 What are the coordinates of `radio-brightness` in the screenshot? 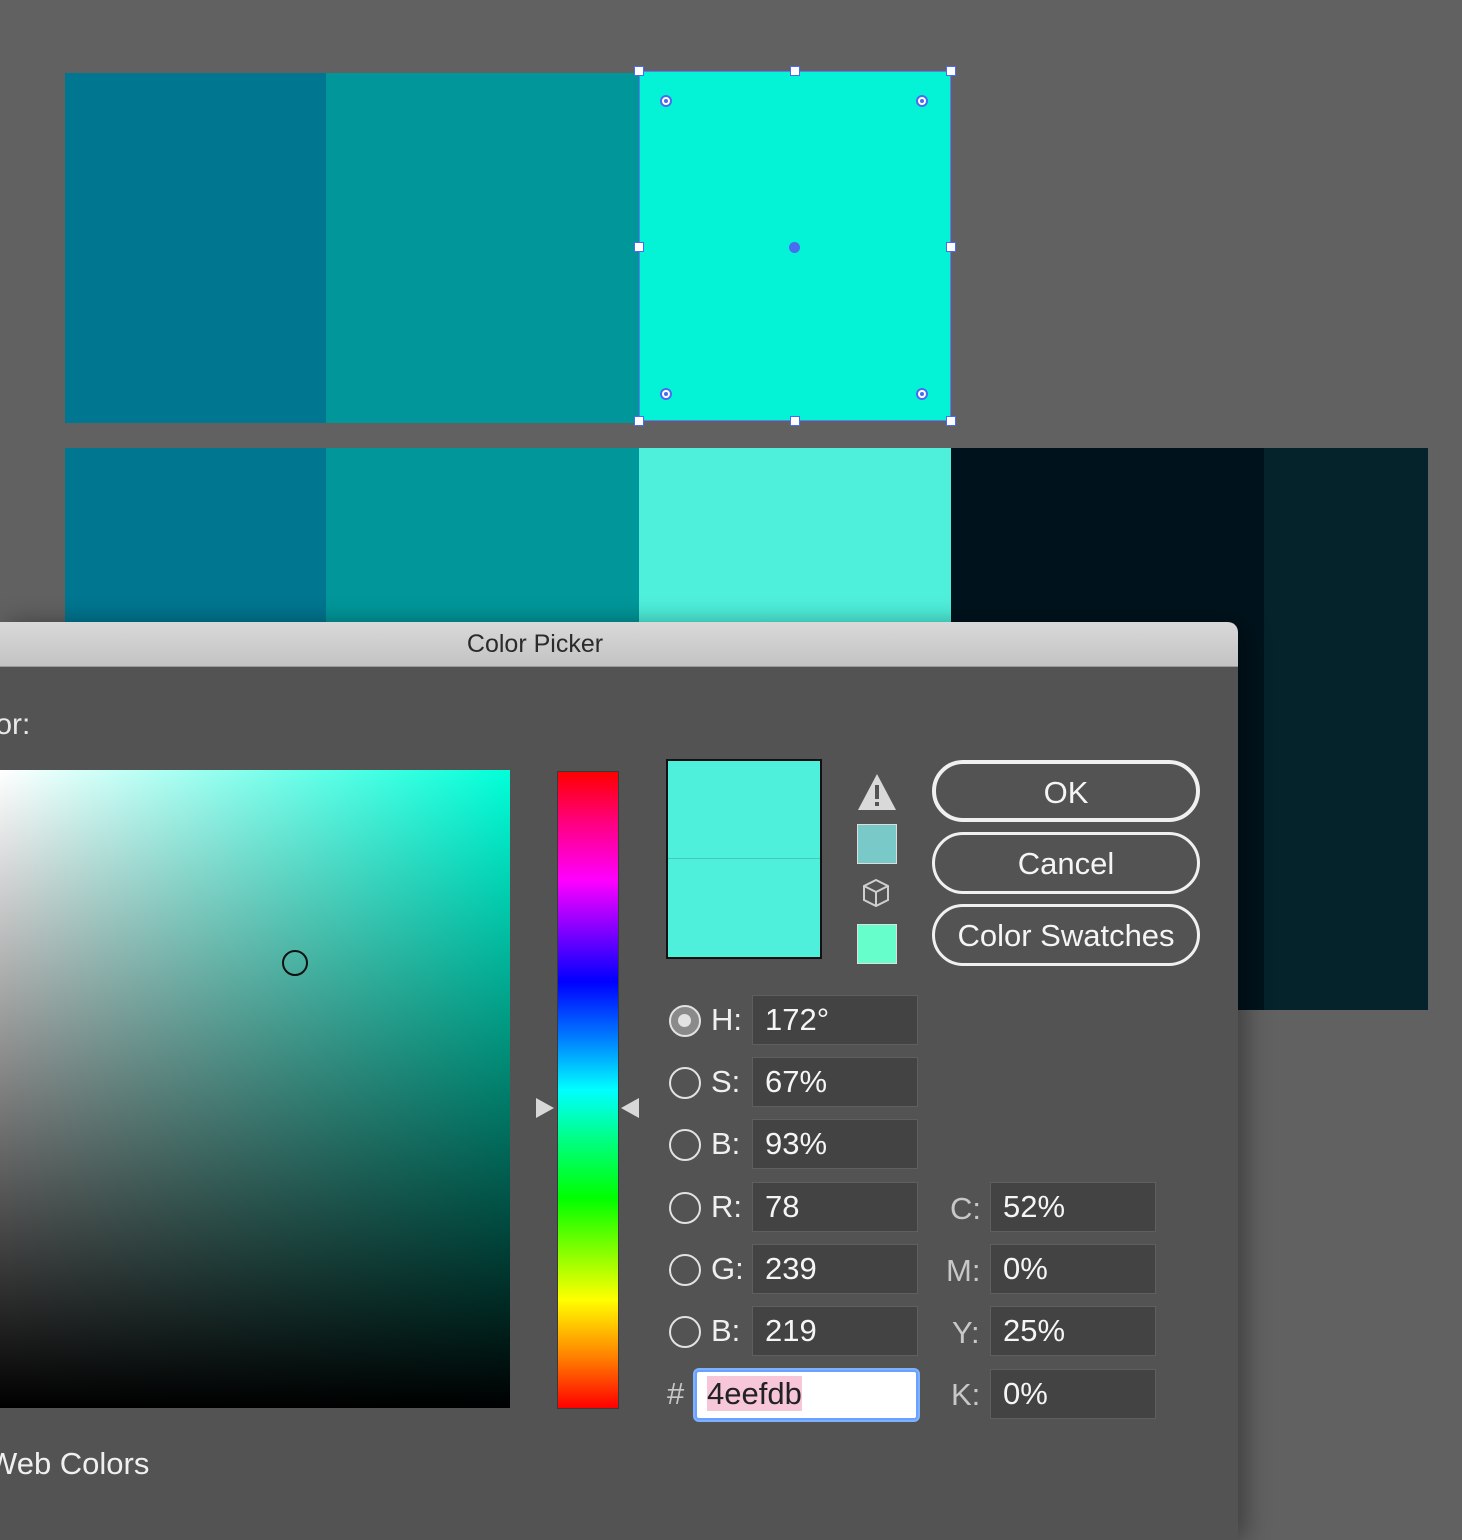 It's located at (685, 1145).